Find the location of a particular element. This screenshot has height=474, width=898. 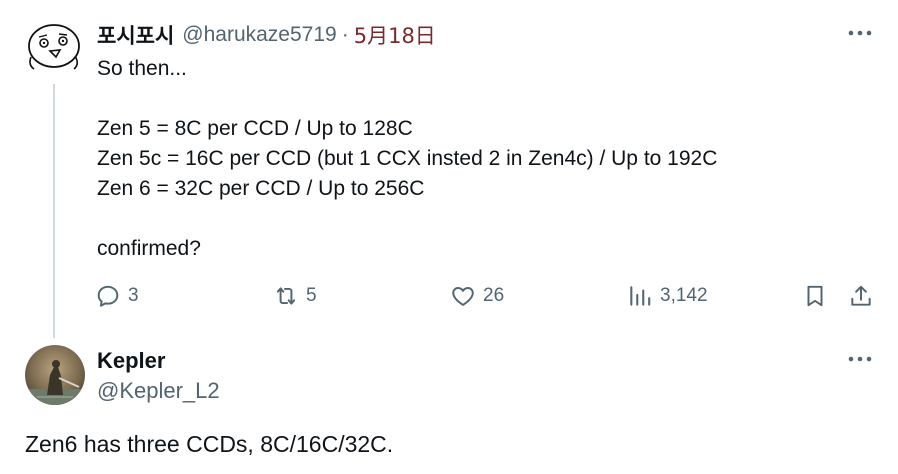

tweet2-handle: @Kepler_L2 is located at coordinates (158, 391).